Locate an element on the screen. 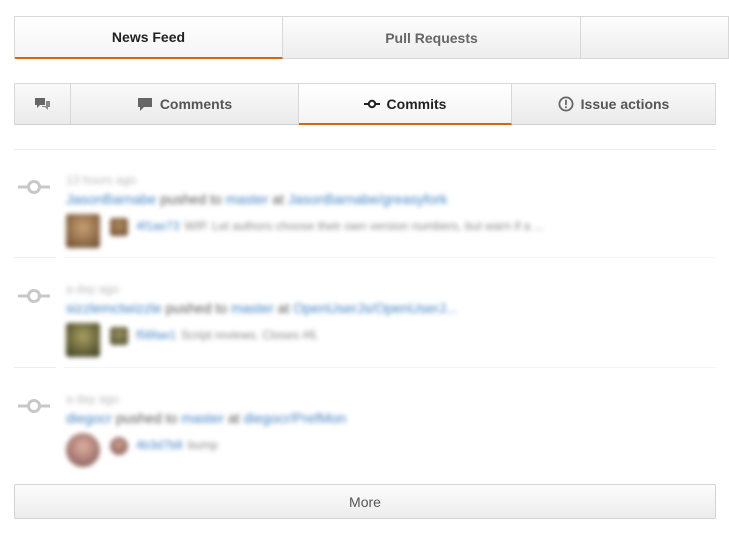 This screenshot has width=729, height=534. event-timestamp: 13 hours ago is located at coordinates (101, 180).